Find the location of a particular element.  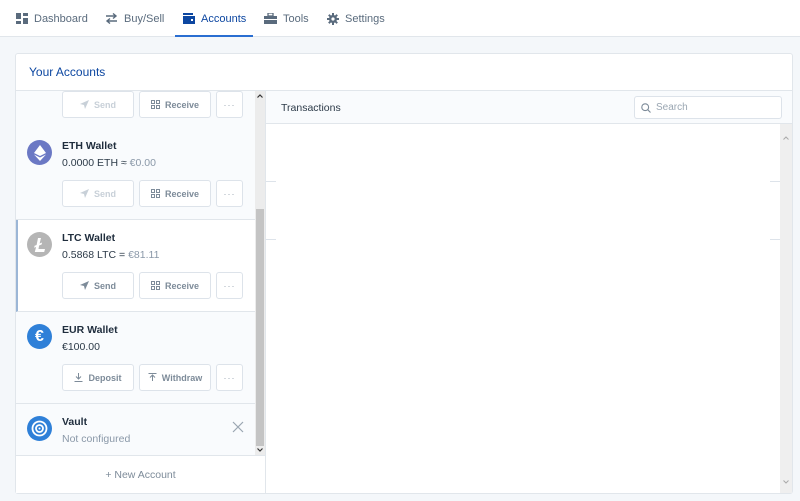

toolbox-icon is located at coordinates (270, 18).